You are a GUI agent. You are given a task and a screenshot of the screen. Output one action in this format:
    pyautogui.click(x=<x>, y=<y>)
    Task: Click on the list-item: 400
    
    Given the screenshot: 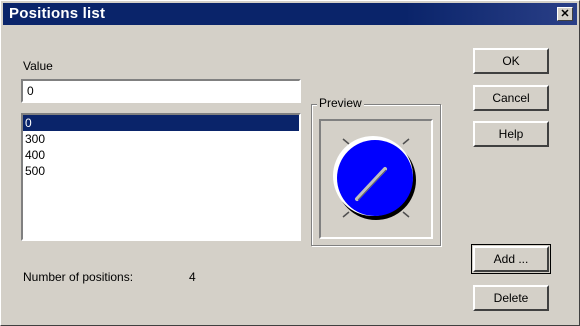 What is the action you would take?
    pyautogui.click(x=161, y=155)
    